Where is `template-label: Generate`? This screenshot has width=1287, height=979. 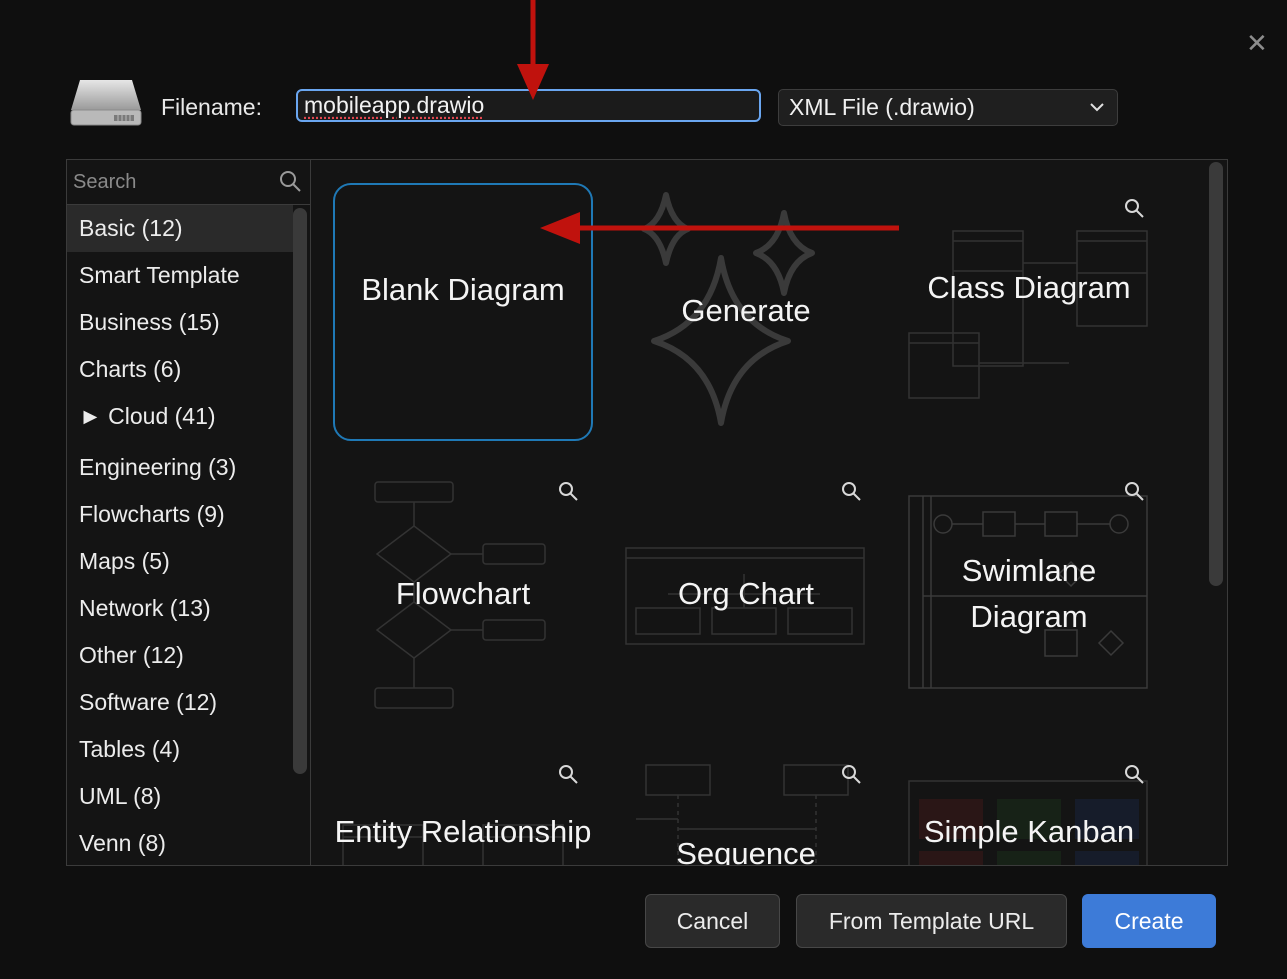 template-label: Generate is located at coordinates (746, 310).